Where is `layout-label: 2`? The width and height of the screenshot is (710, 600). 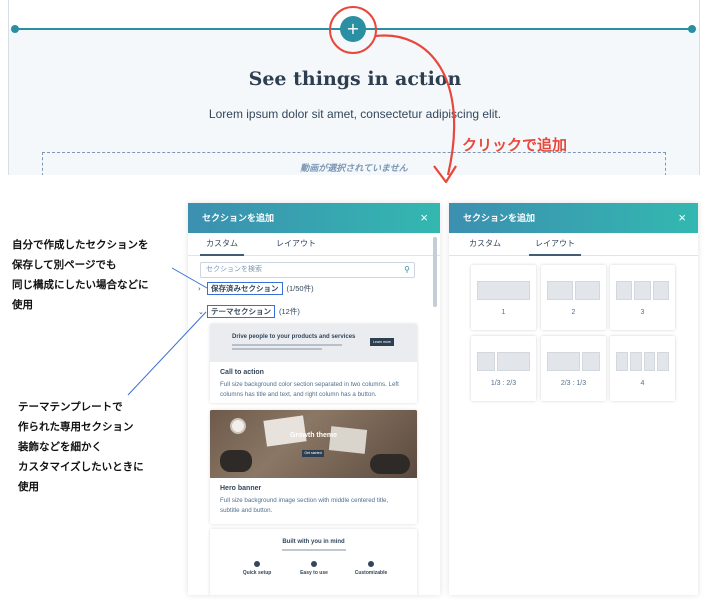
layout-label: 2 is located at coordinates (573, 312).